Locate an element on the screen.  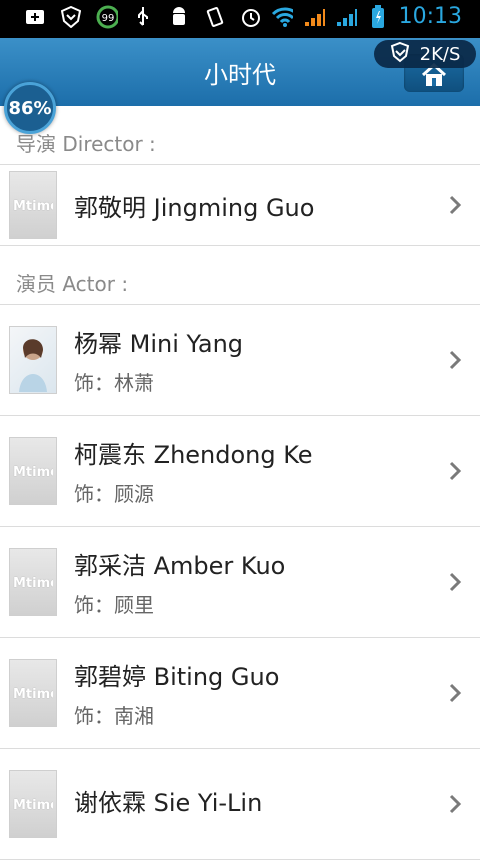
status-bar: 99 10:13 is located at coordinates (240, 19).